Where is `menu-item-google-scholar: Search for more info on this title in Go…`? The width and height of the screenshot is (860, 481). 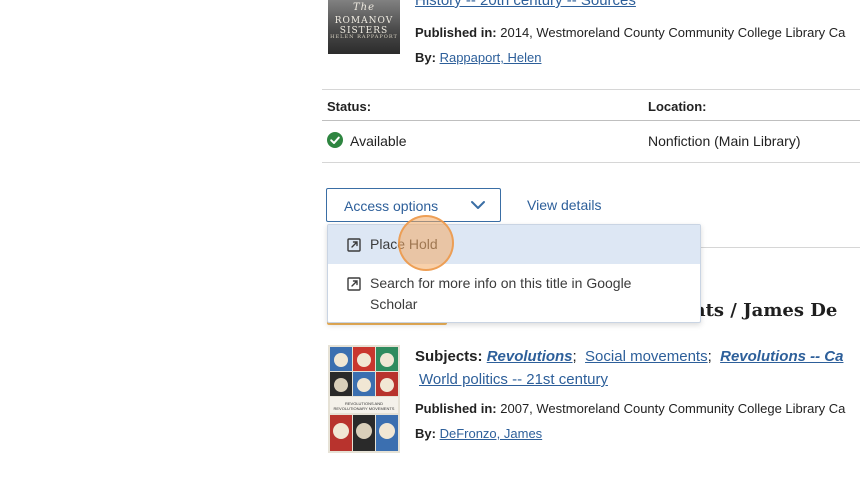 menu-item-google-scholar: Search for more info on this title in Go… is located at coordinates (514, 293).